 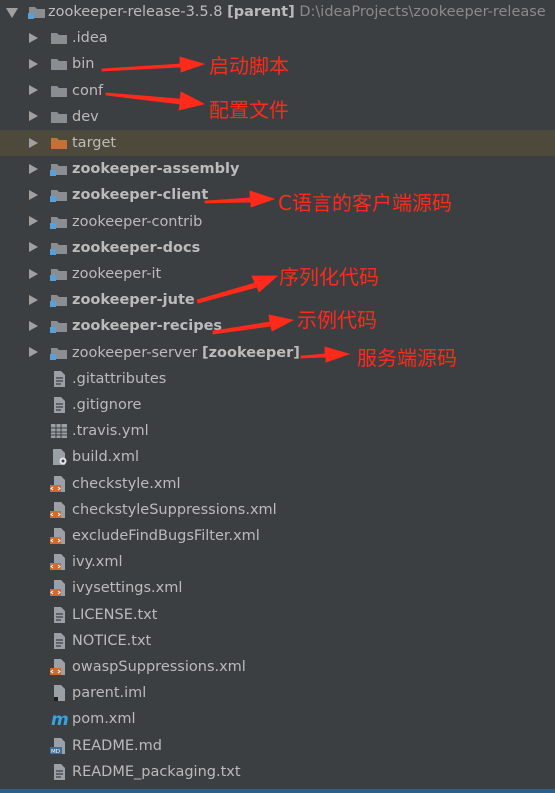 What do you see at coordinates (277, 719) in the screenshot?
I see `tree-file-item: m pom.xml` at bounding box center [277, 719].